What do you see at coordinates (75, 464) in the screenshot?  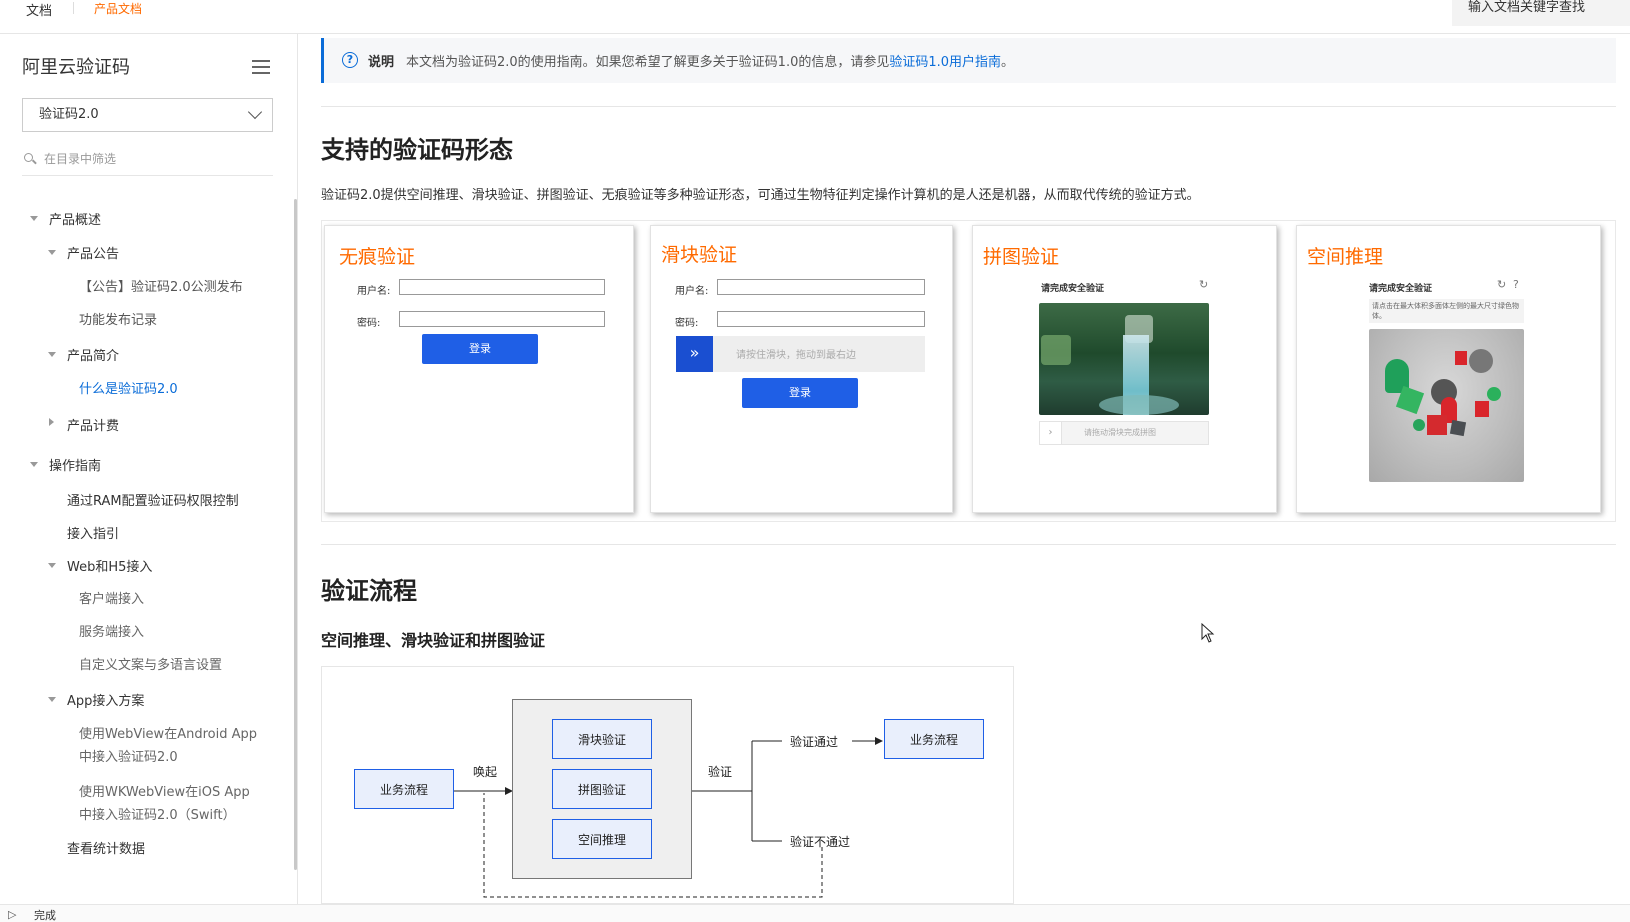 I see `nav-item-operation-guide: 操作指南` at bounding box center [75, 464].